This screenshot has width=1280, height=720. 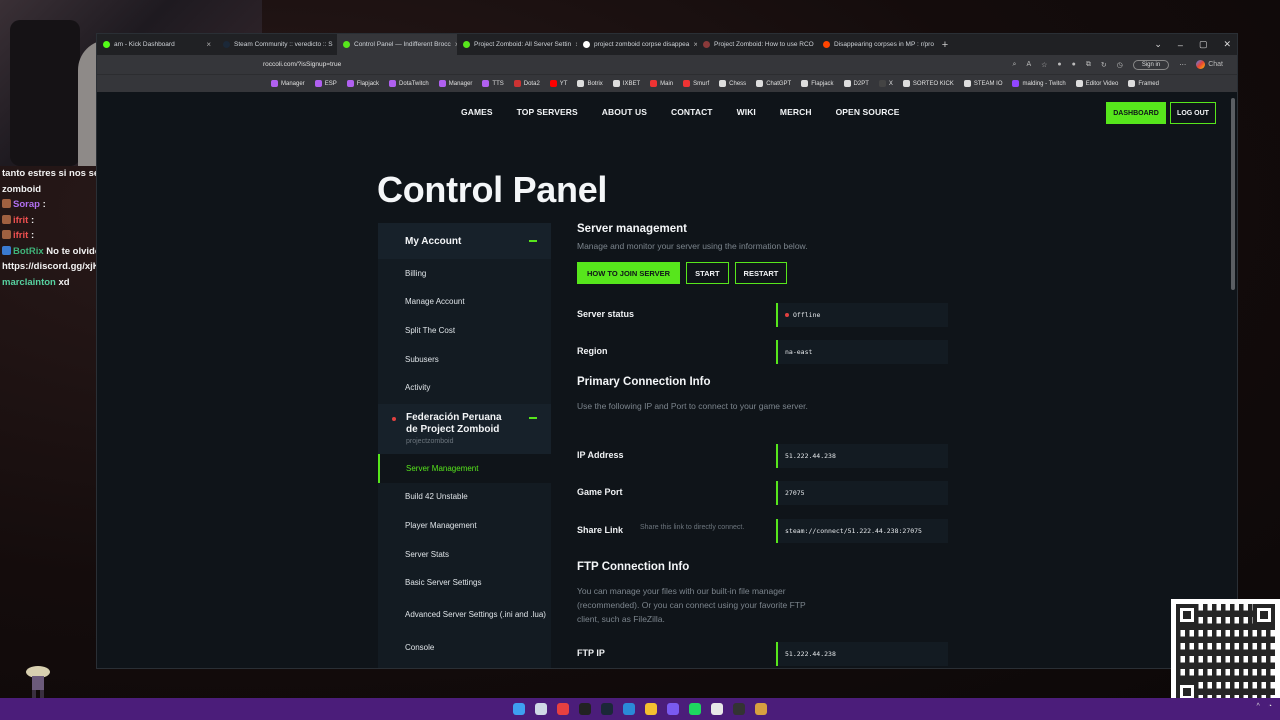 I want to click on start-icon, so click(x=519, y=709).